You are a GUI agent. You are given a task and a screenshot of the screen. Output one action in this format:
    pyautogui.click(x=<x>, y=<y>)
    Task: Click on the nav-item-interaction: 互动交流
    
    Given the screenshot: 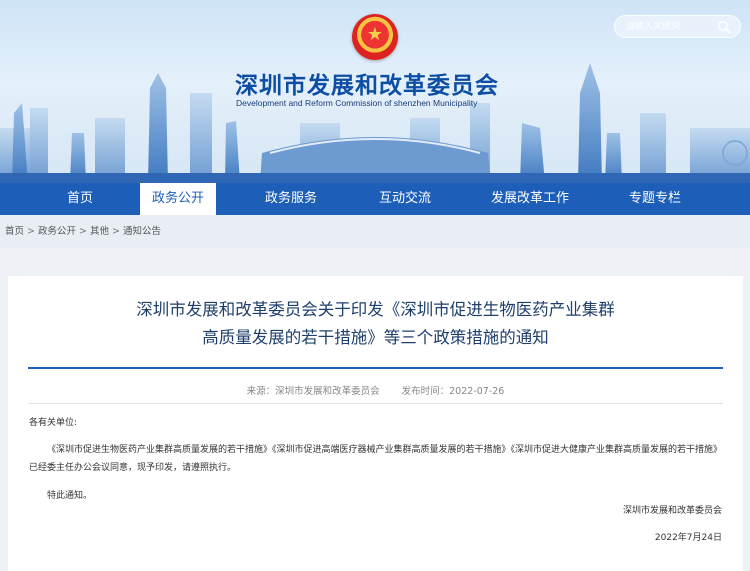 What is the action you would take?
    pyautogui.click(x=405, y=199)
    